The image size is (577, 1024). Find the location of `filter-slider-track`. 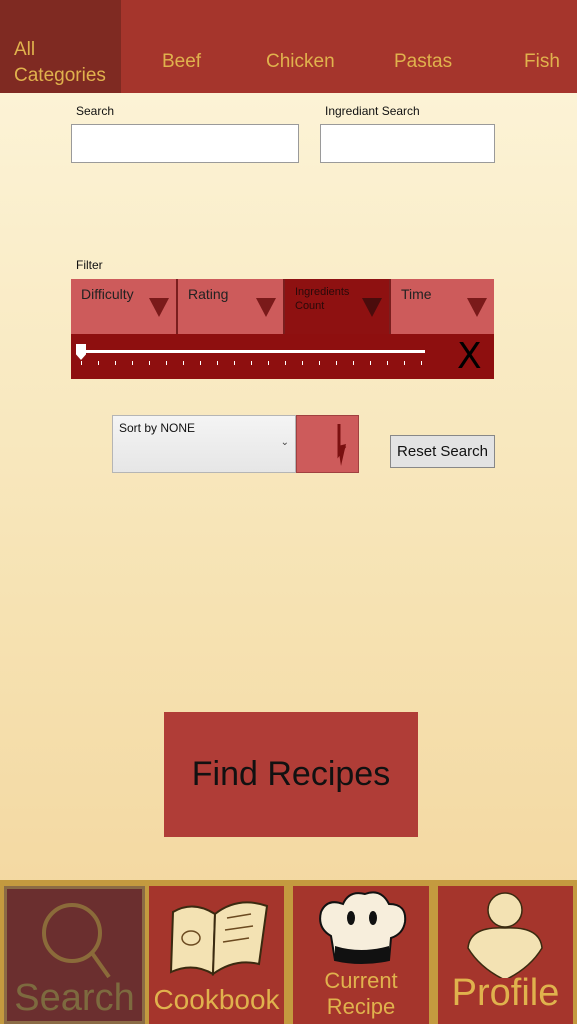

filter-slider-track is located at coordinates (252, 351).